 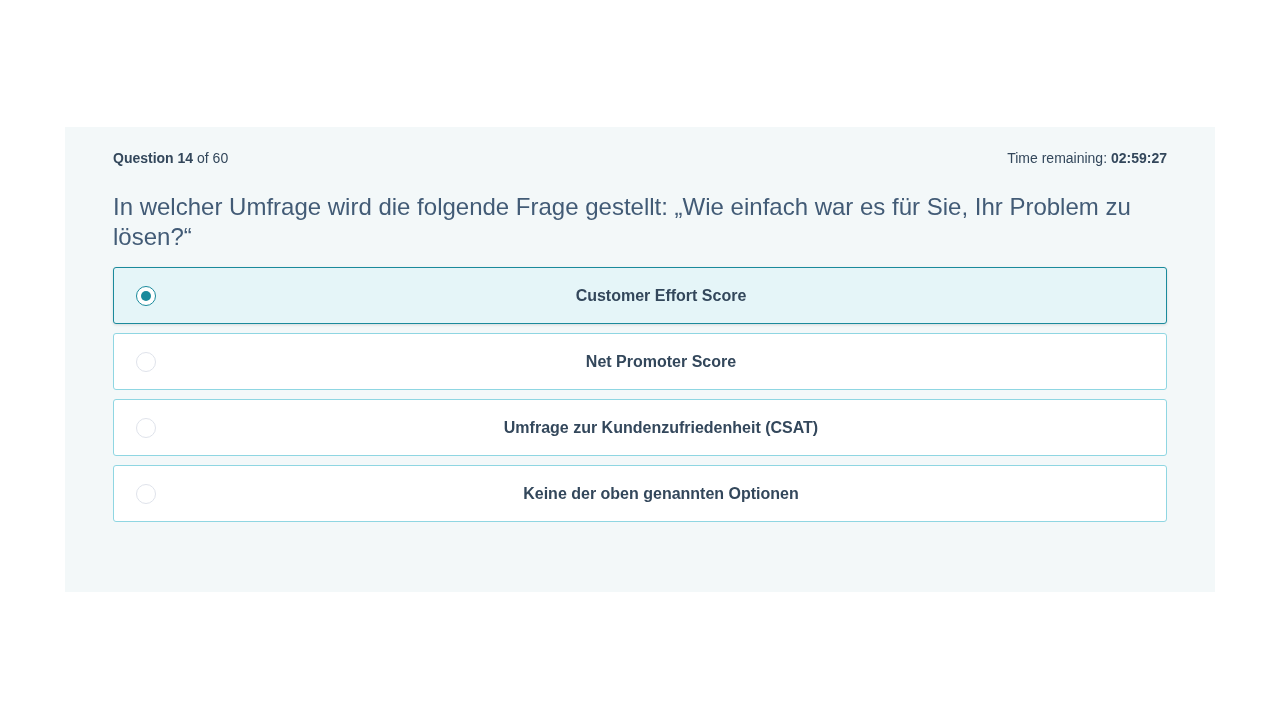 I want to click on time-remaining: Time remaining: 02:59:27, so click(x=1087, y=158).